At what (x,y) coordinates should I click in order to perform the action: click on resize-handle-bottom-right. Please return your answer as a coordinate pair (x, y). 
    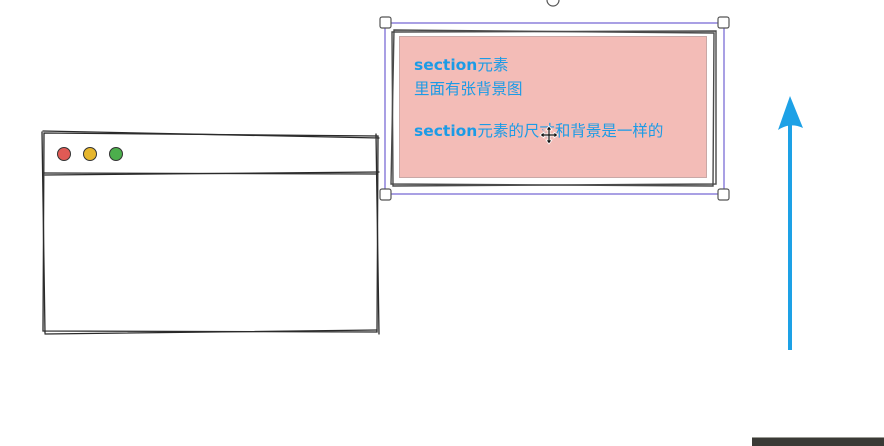
    Looking at the image, I should click on (723, 194).